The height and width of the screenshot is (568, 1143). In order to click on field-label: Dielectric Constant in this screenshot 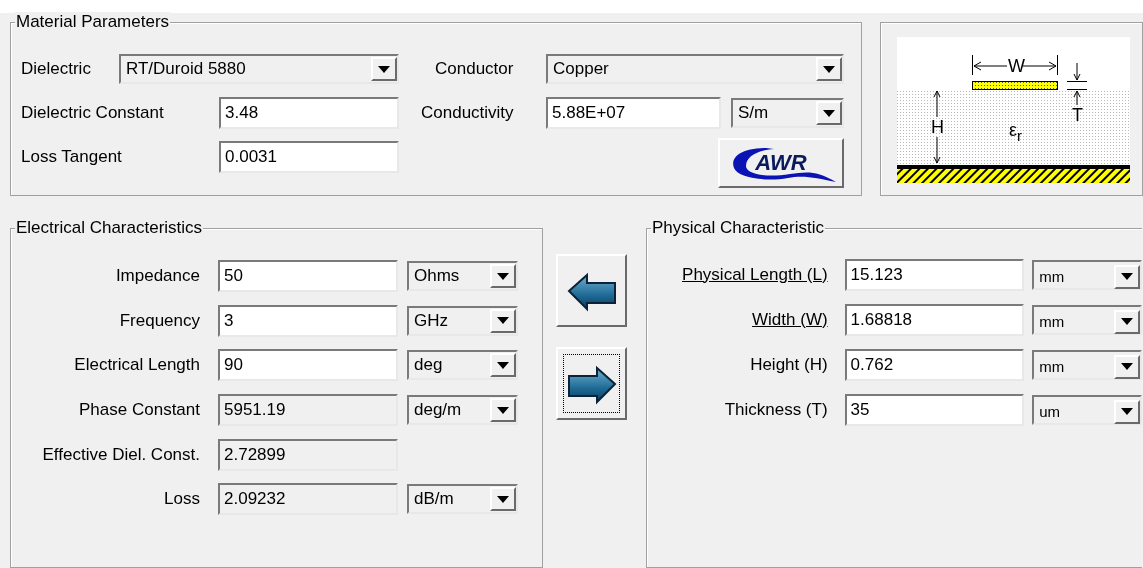, I will do `click(93, 113)`.